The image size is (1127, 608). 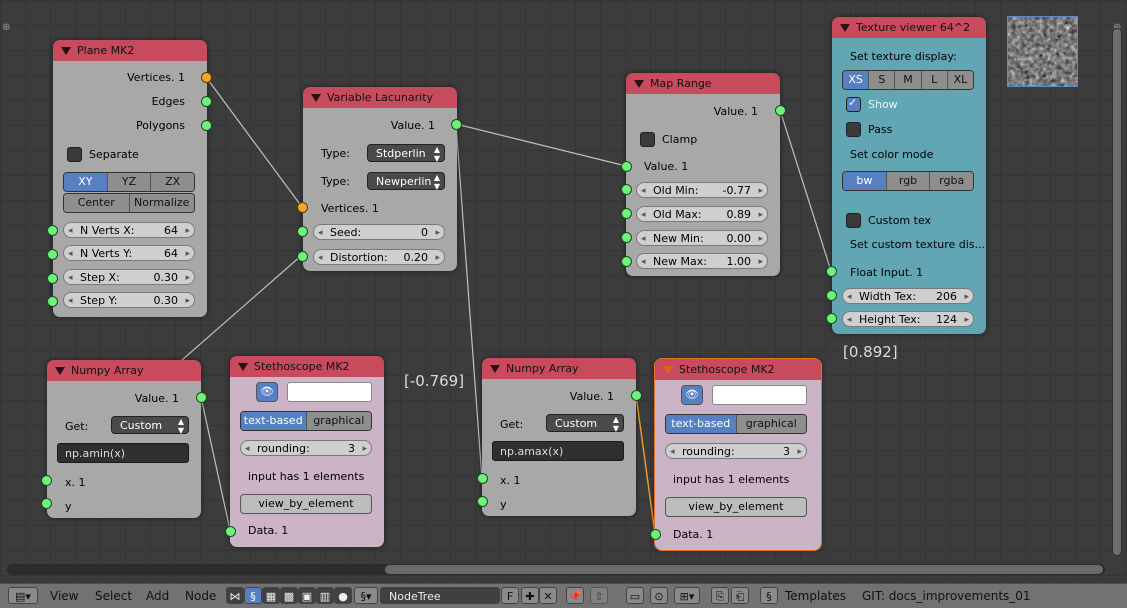 I want to click on socket-n-verts-x-in, so click(x=52, y=230).